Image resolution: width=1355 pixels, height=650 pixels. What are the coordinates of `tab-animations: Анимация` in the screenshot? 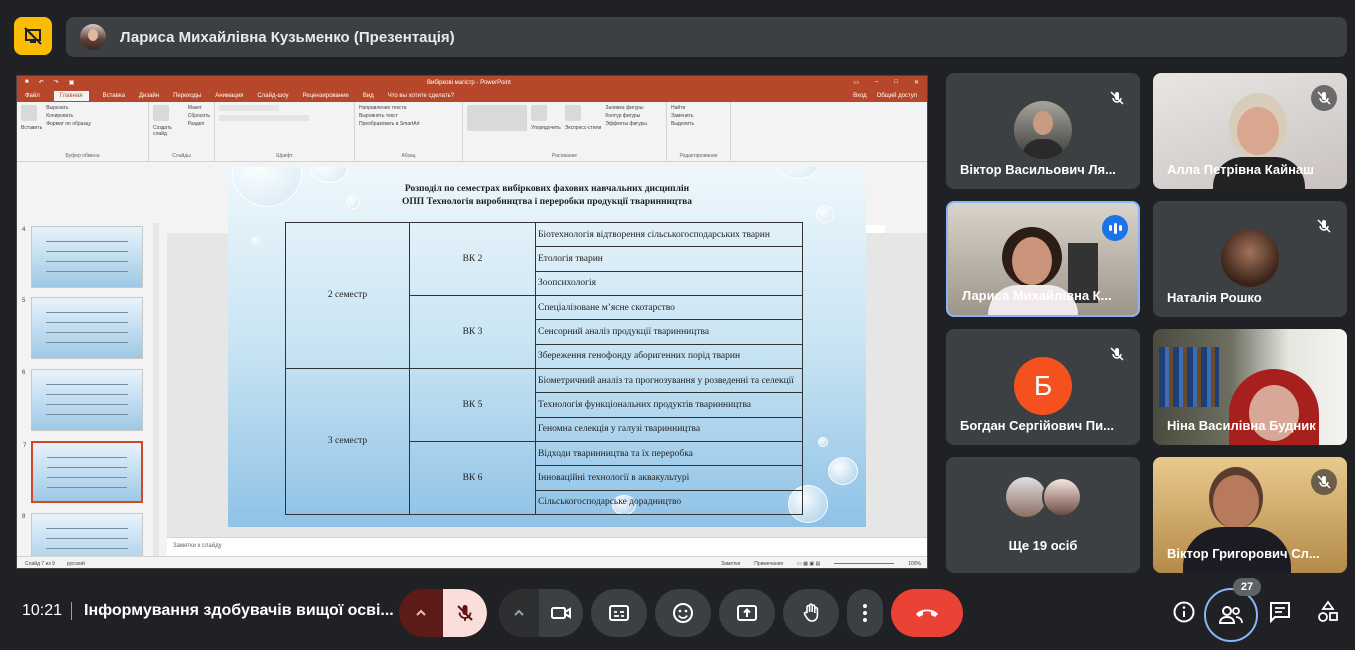 It's located at (229, 96).